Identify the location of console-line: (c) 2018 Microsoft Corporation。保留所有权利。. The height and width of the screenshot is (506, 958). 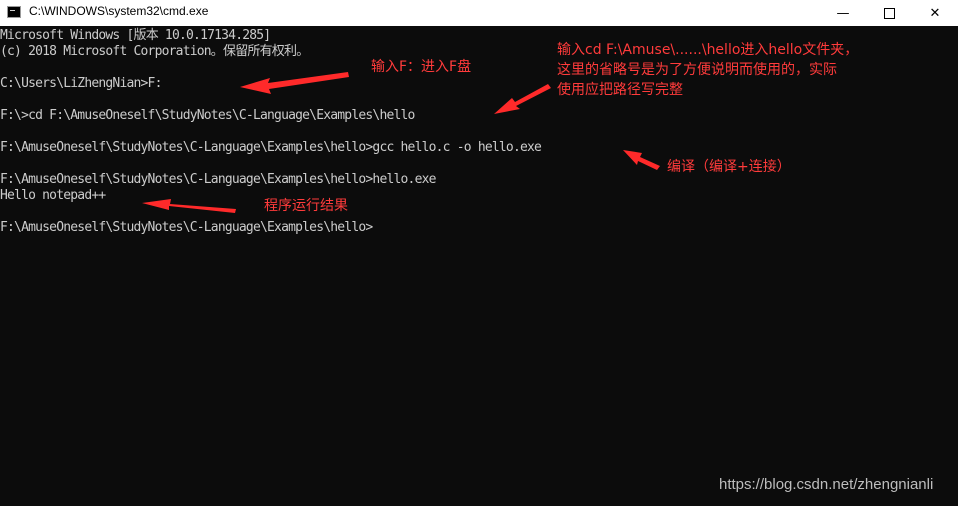
(154, 51).